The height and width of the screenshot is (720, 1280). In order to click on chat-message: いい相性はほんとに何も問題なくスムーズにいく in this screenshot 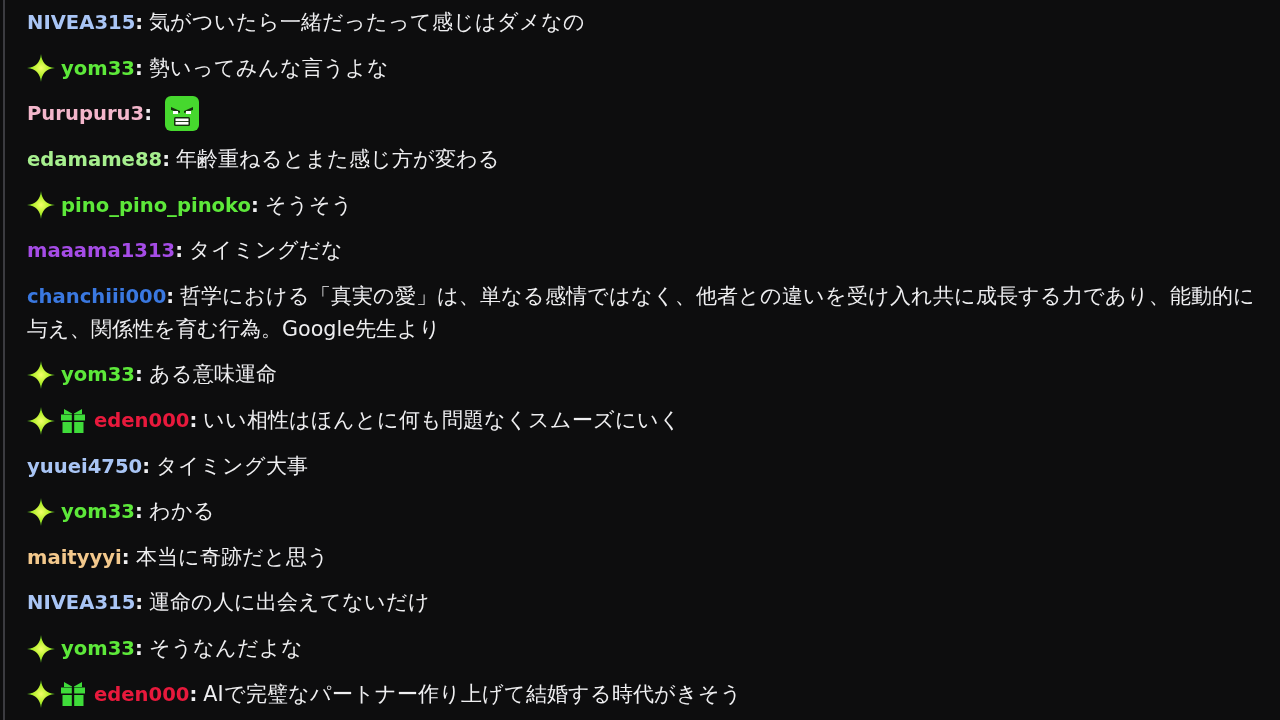, I will do `click(442, 420)`.